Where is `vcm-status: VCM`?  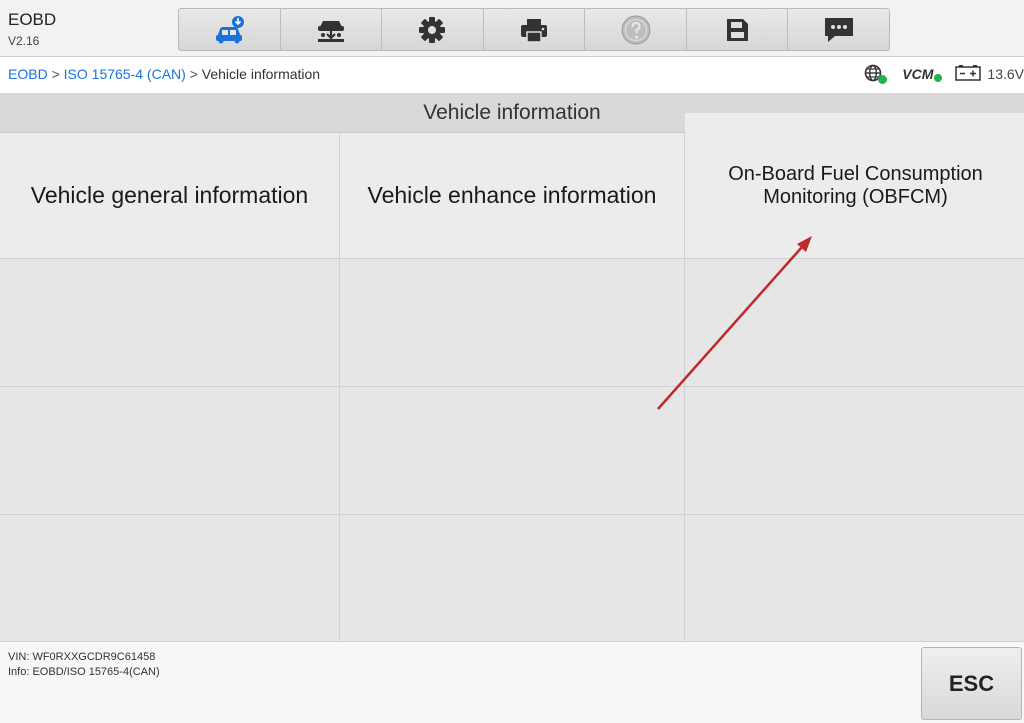 vcm-status: VCM is located at coordinates (922, 74).